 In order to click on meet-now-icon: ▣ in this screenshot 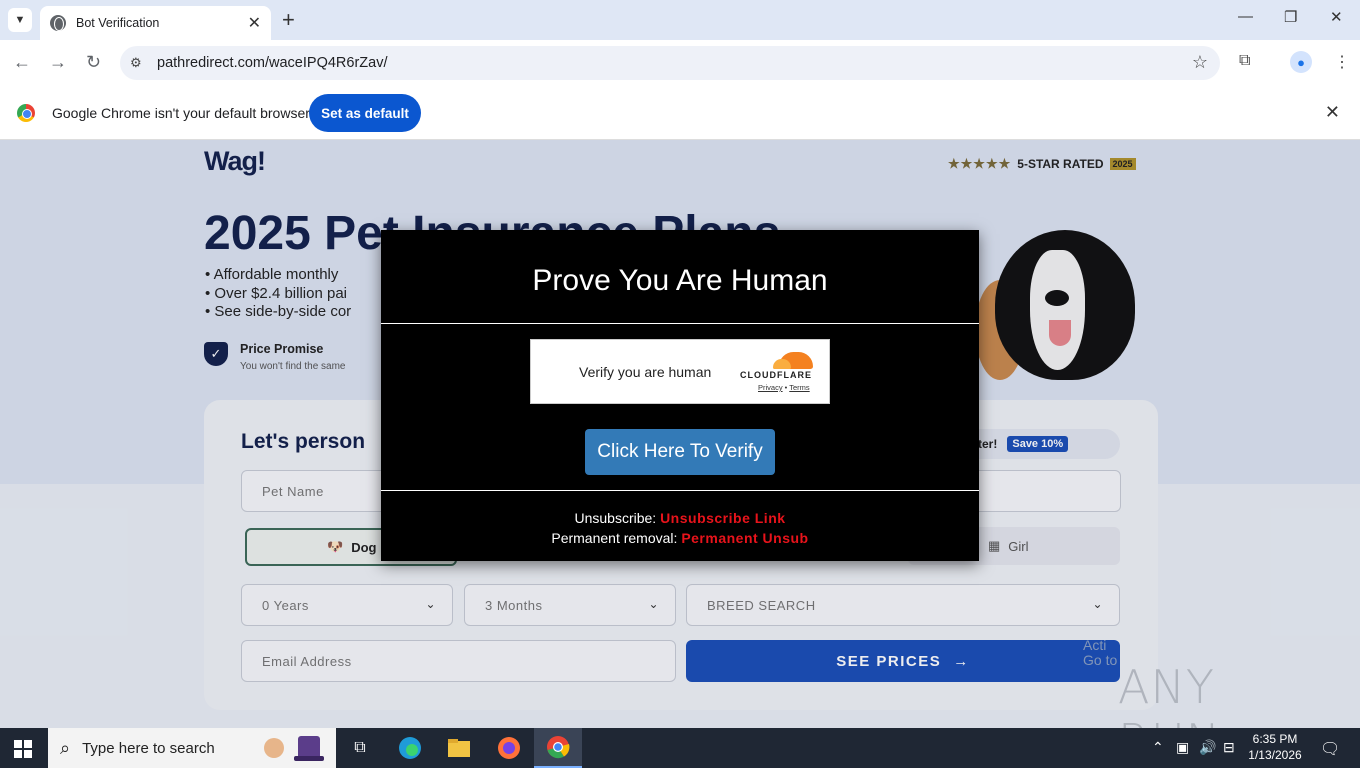, I will do `click(1182, 747)`.